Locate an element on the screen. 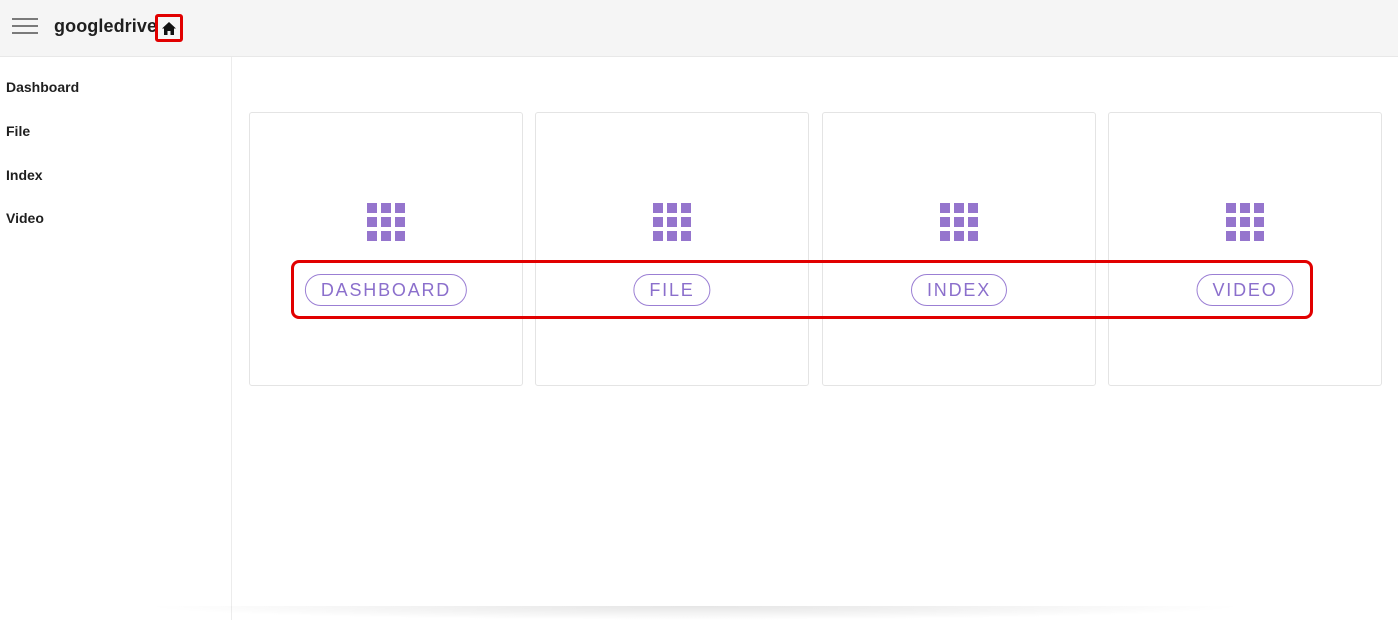 Image resolution: width=1398 pixels, height=620 pixels. hamburger-menu-icon is located at coordinates (26, 26).